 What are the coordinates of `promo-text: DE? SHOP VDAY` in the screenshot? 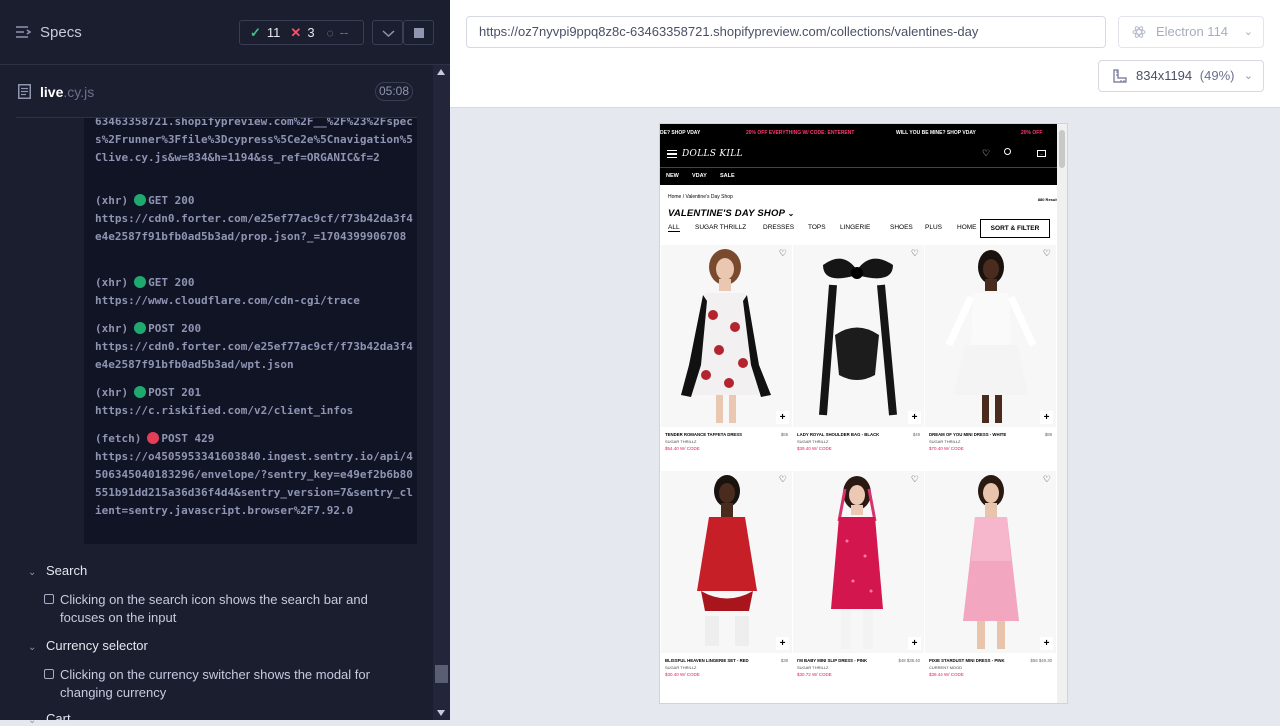 It's located at (680, 133).